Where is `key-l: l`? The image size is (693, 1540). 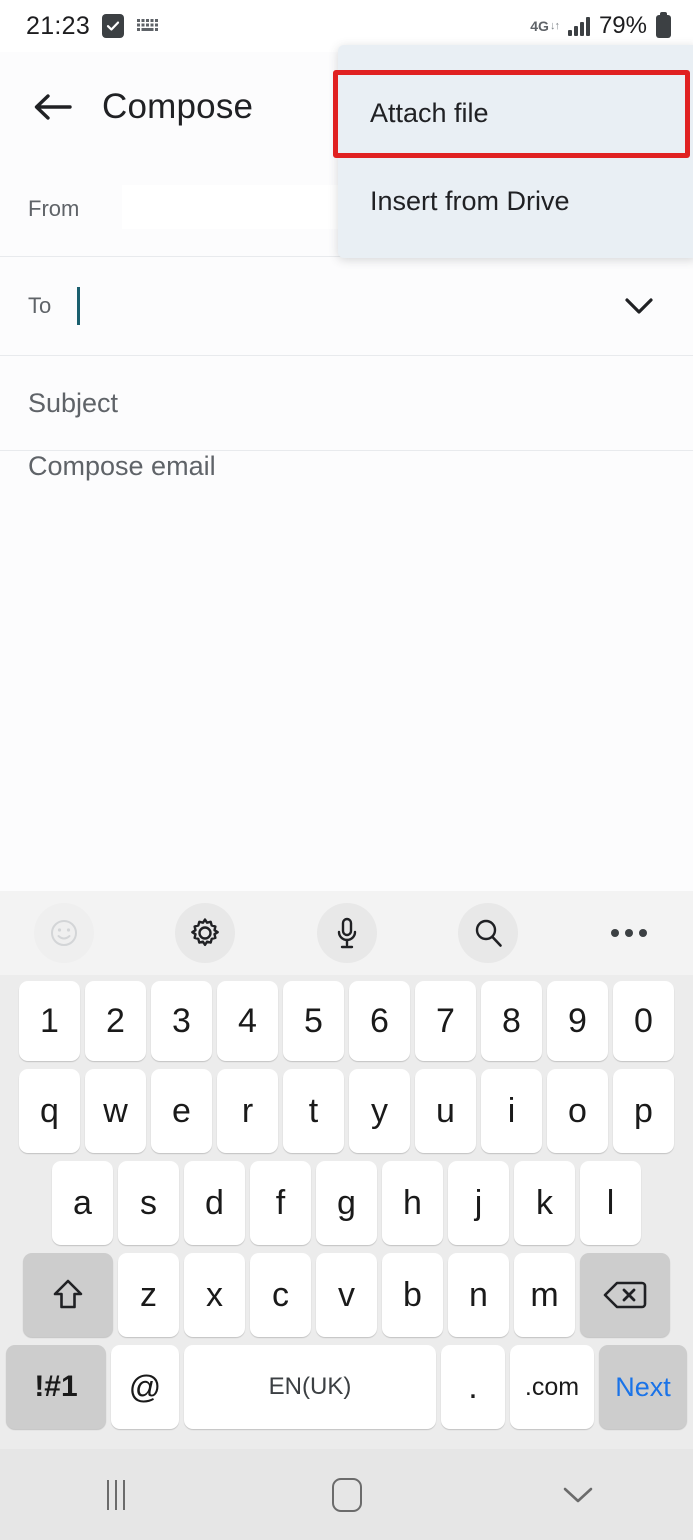
key-l: l is located at coordinates (610, 1203).